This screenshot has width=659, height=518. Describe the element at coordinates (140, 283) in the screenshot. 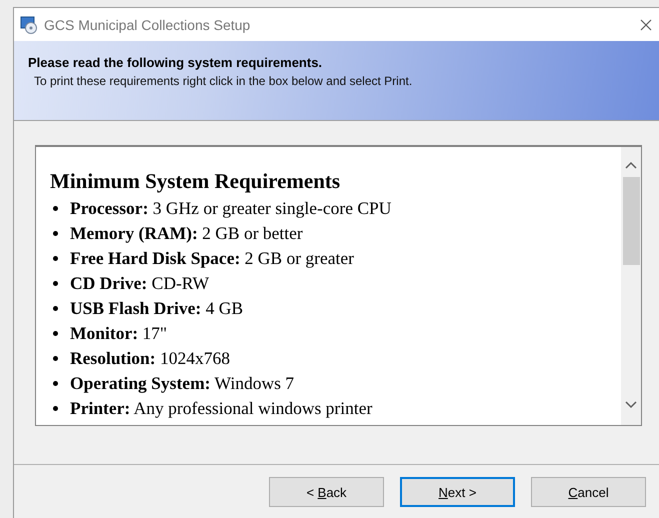

I see `requirement-text: CD Drive: CD-RW` at that location.